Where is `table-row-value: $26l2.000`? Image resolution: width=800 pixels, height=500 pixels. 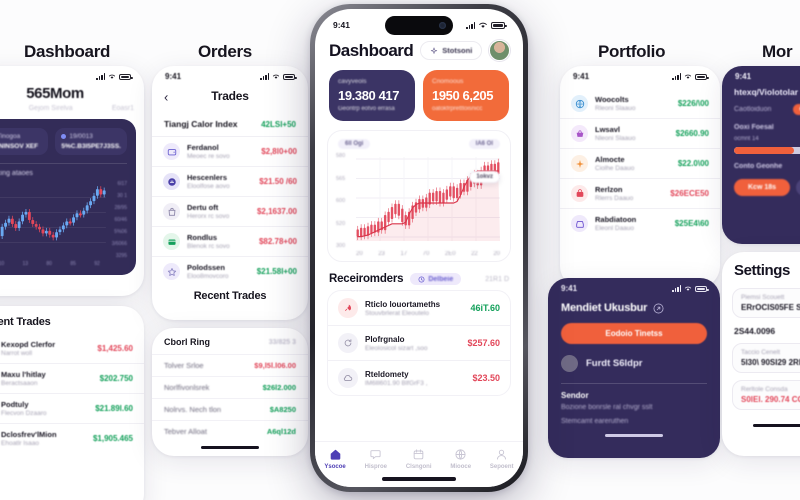
table-row-value: $26l2.000 is located at coordinates (279, 387).